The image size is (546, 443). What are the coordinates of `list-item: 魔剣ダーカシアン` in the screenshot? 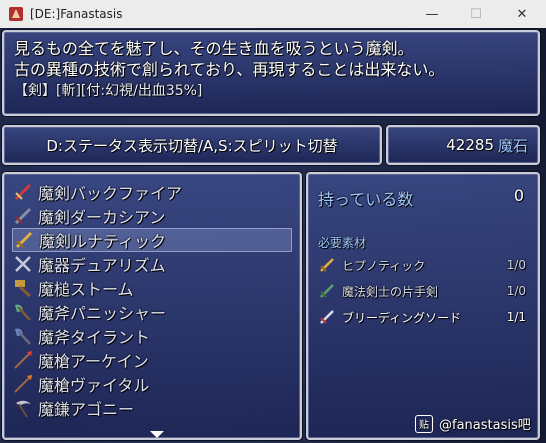 It's located at (152, 216).